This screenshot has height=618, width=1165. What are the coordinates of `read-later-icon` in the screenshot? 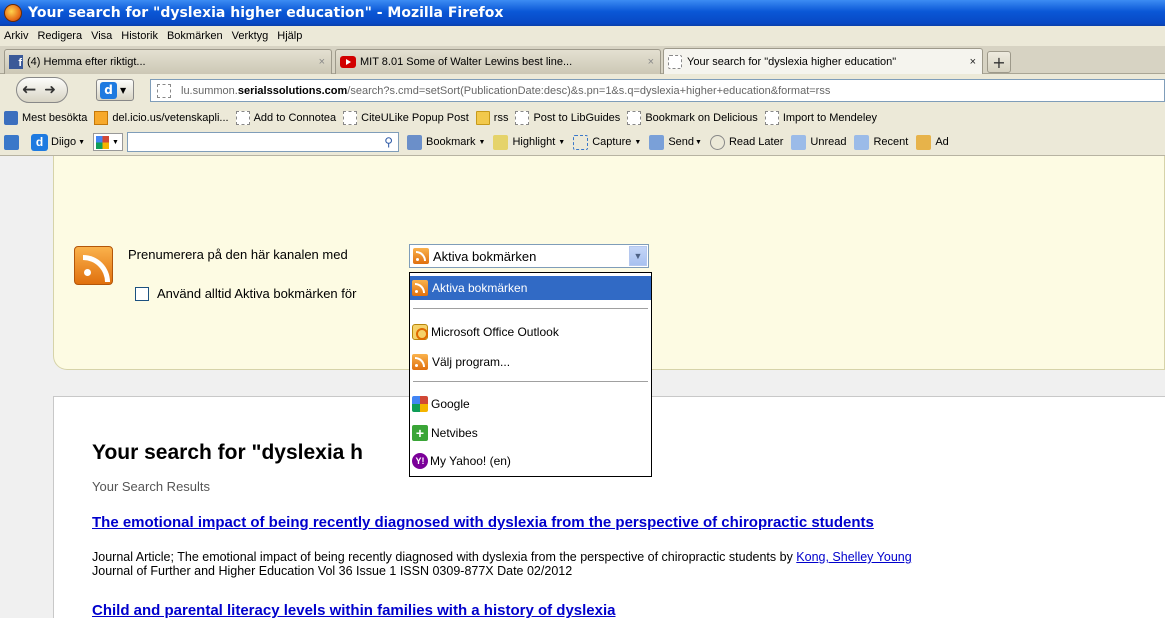 It's located at (717, 142).